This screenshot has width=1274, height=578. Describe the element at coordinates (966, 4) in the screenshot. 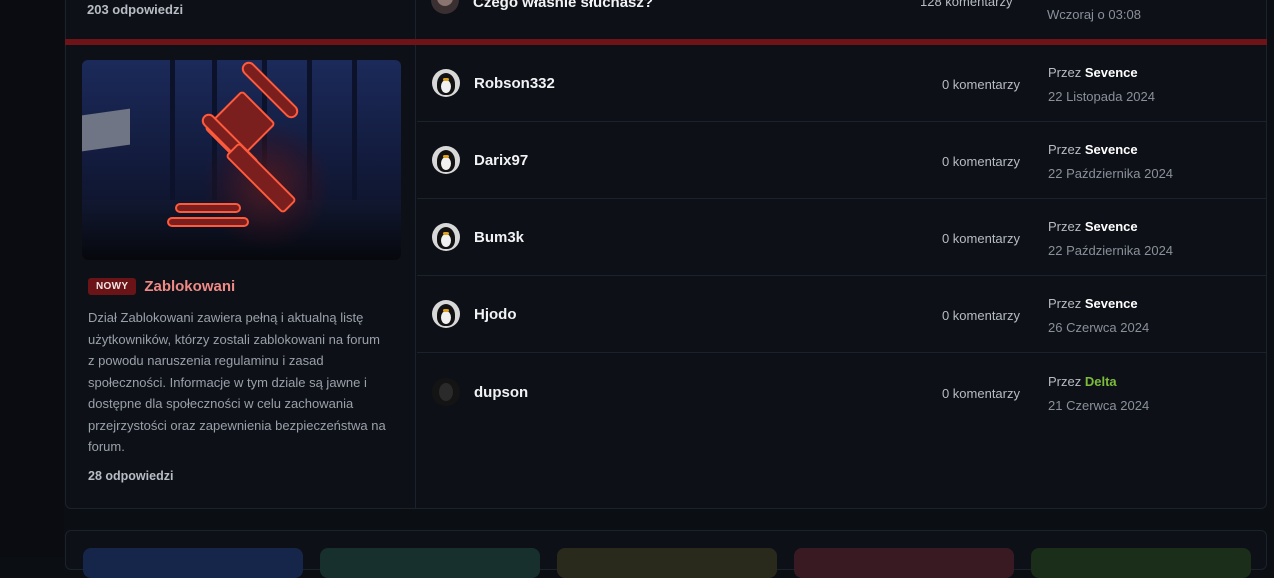

I see `topic-comments: 128 komentarzy` at that location.